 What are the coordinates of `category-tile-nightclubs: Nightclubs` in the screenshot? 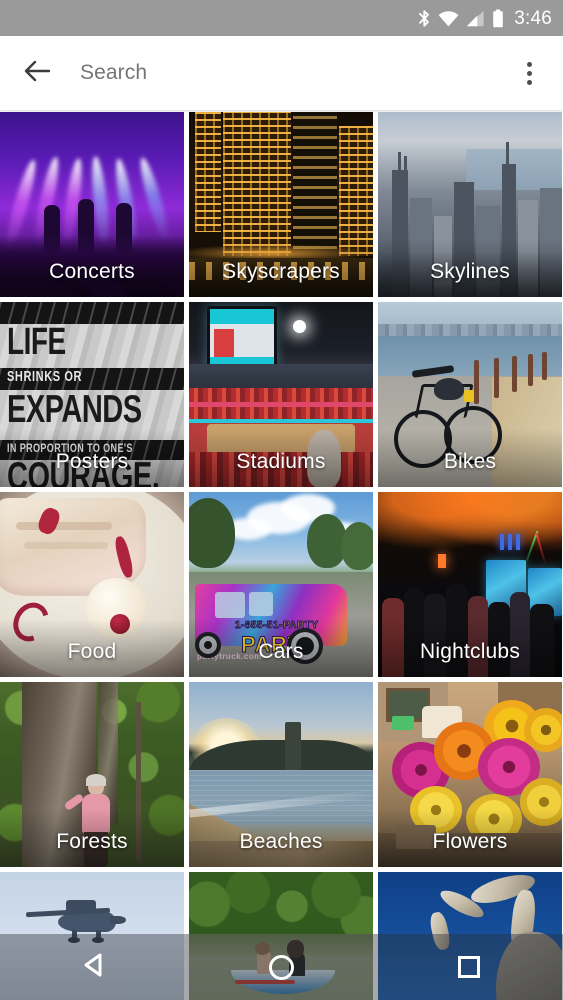 It's located at (470, 584).